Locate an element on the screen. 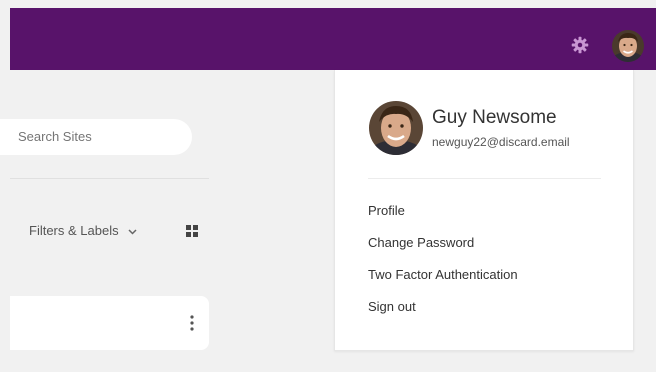 This screenshot has height=372, width=656. search-input is located at coordinates (96, 137).